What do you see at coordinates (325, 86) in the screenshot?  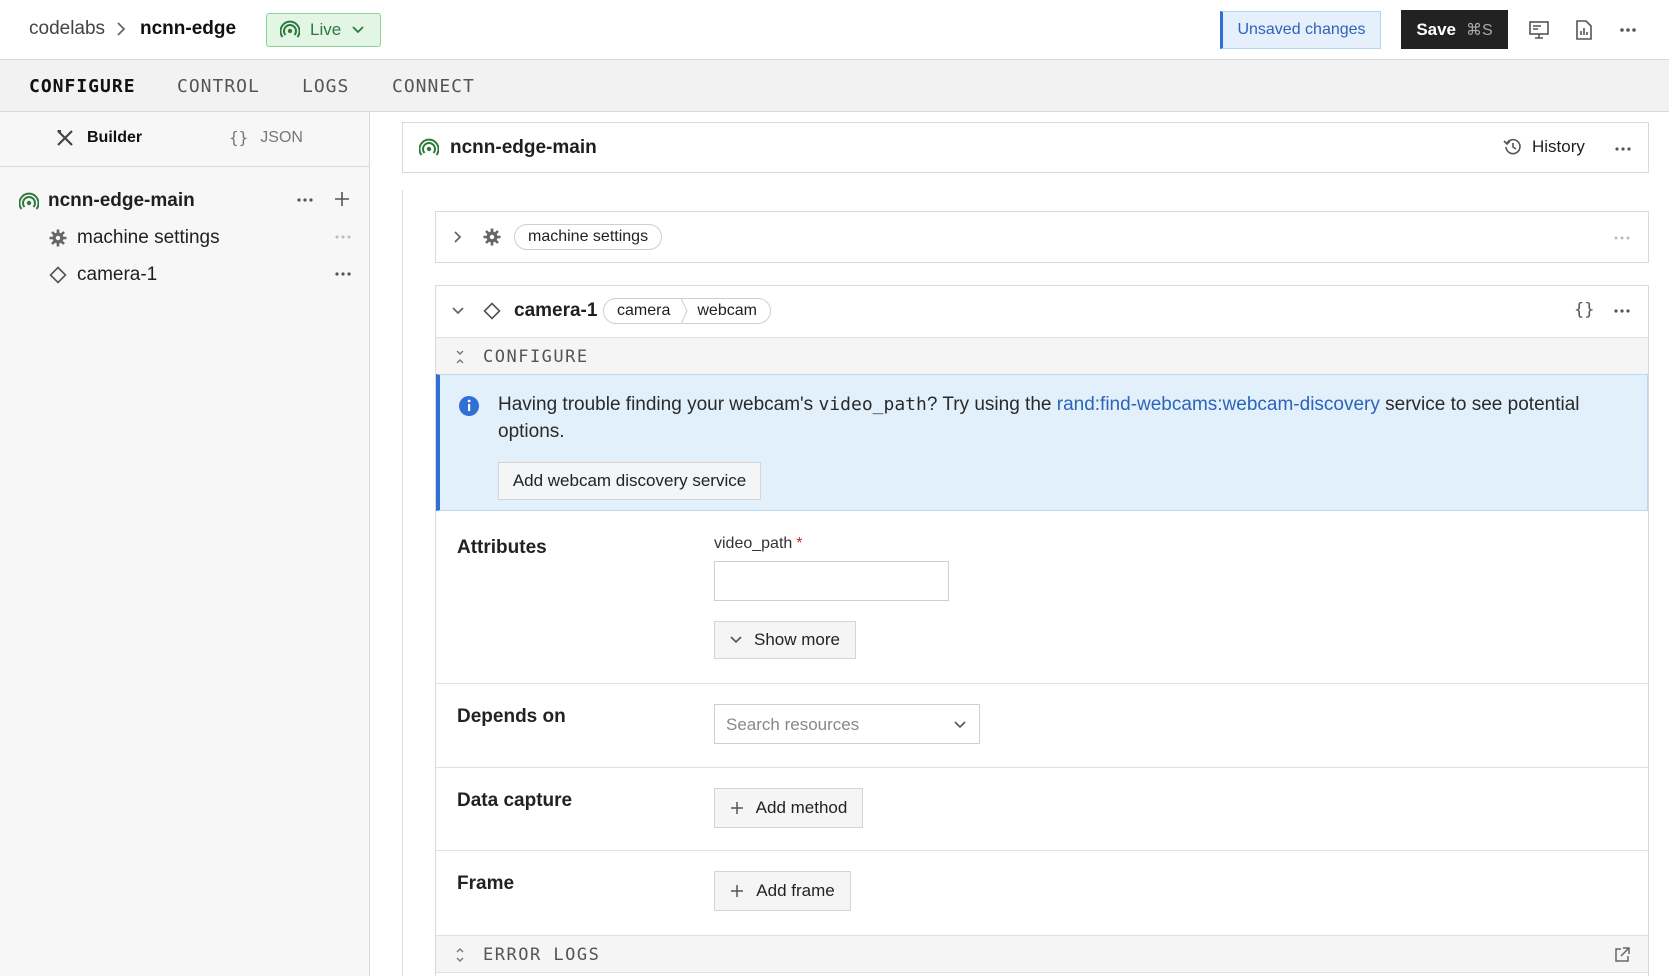 I see `tab-logs: LOGS` at bounding box center [325, 86].